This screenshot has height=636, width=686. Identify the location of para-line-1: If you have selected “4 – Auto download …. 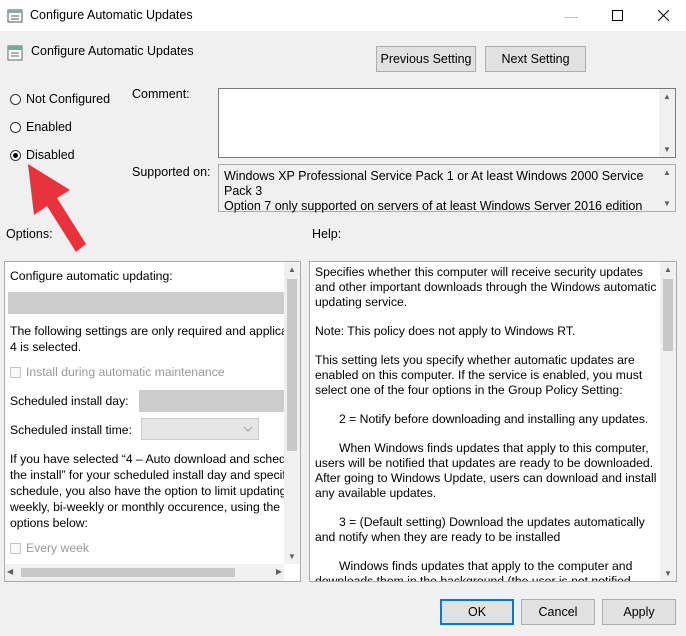
(148, 459).